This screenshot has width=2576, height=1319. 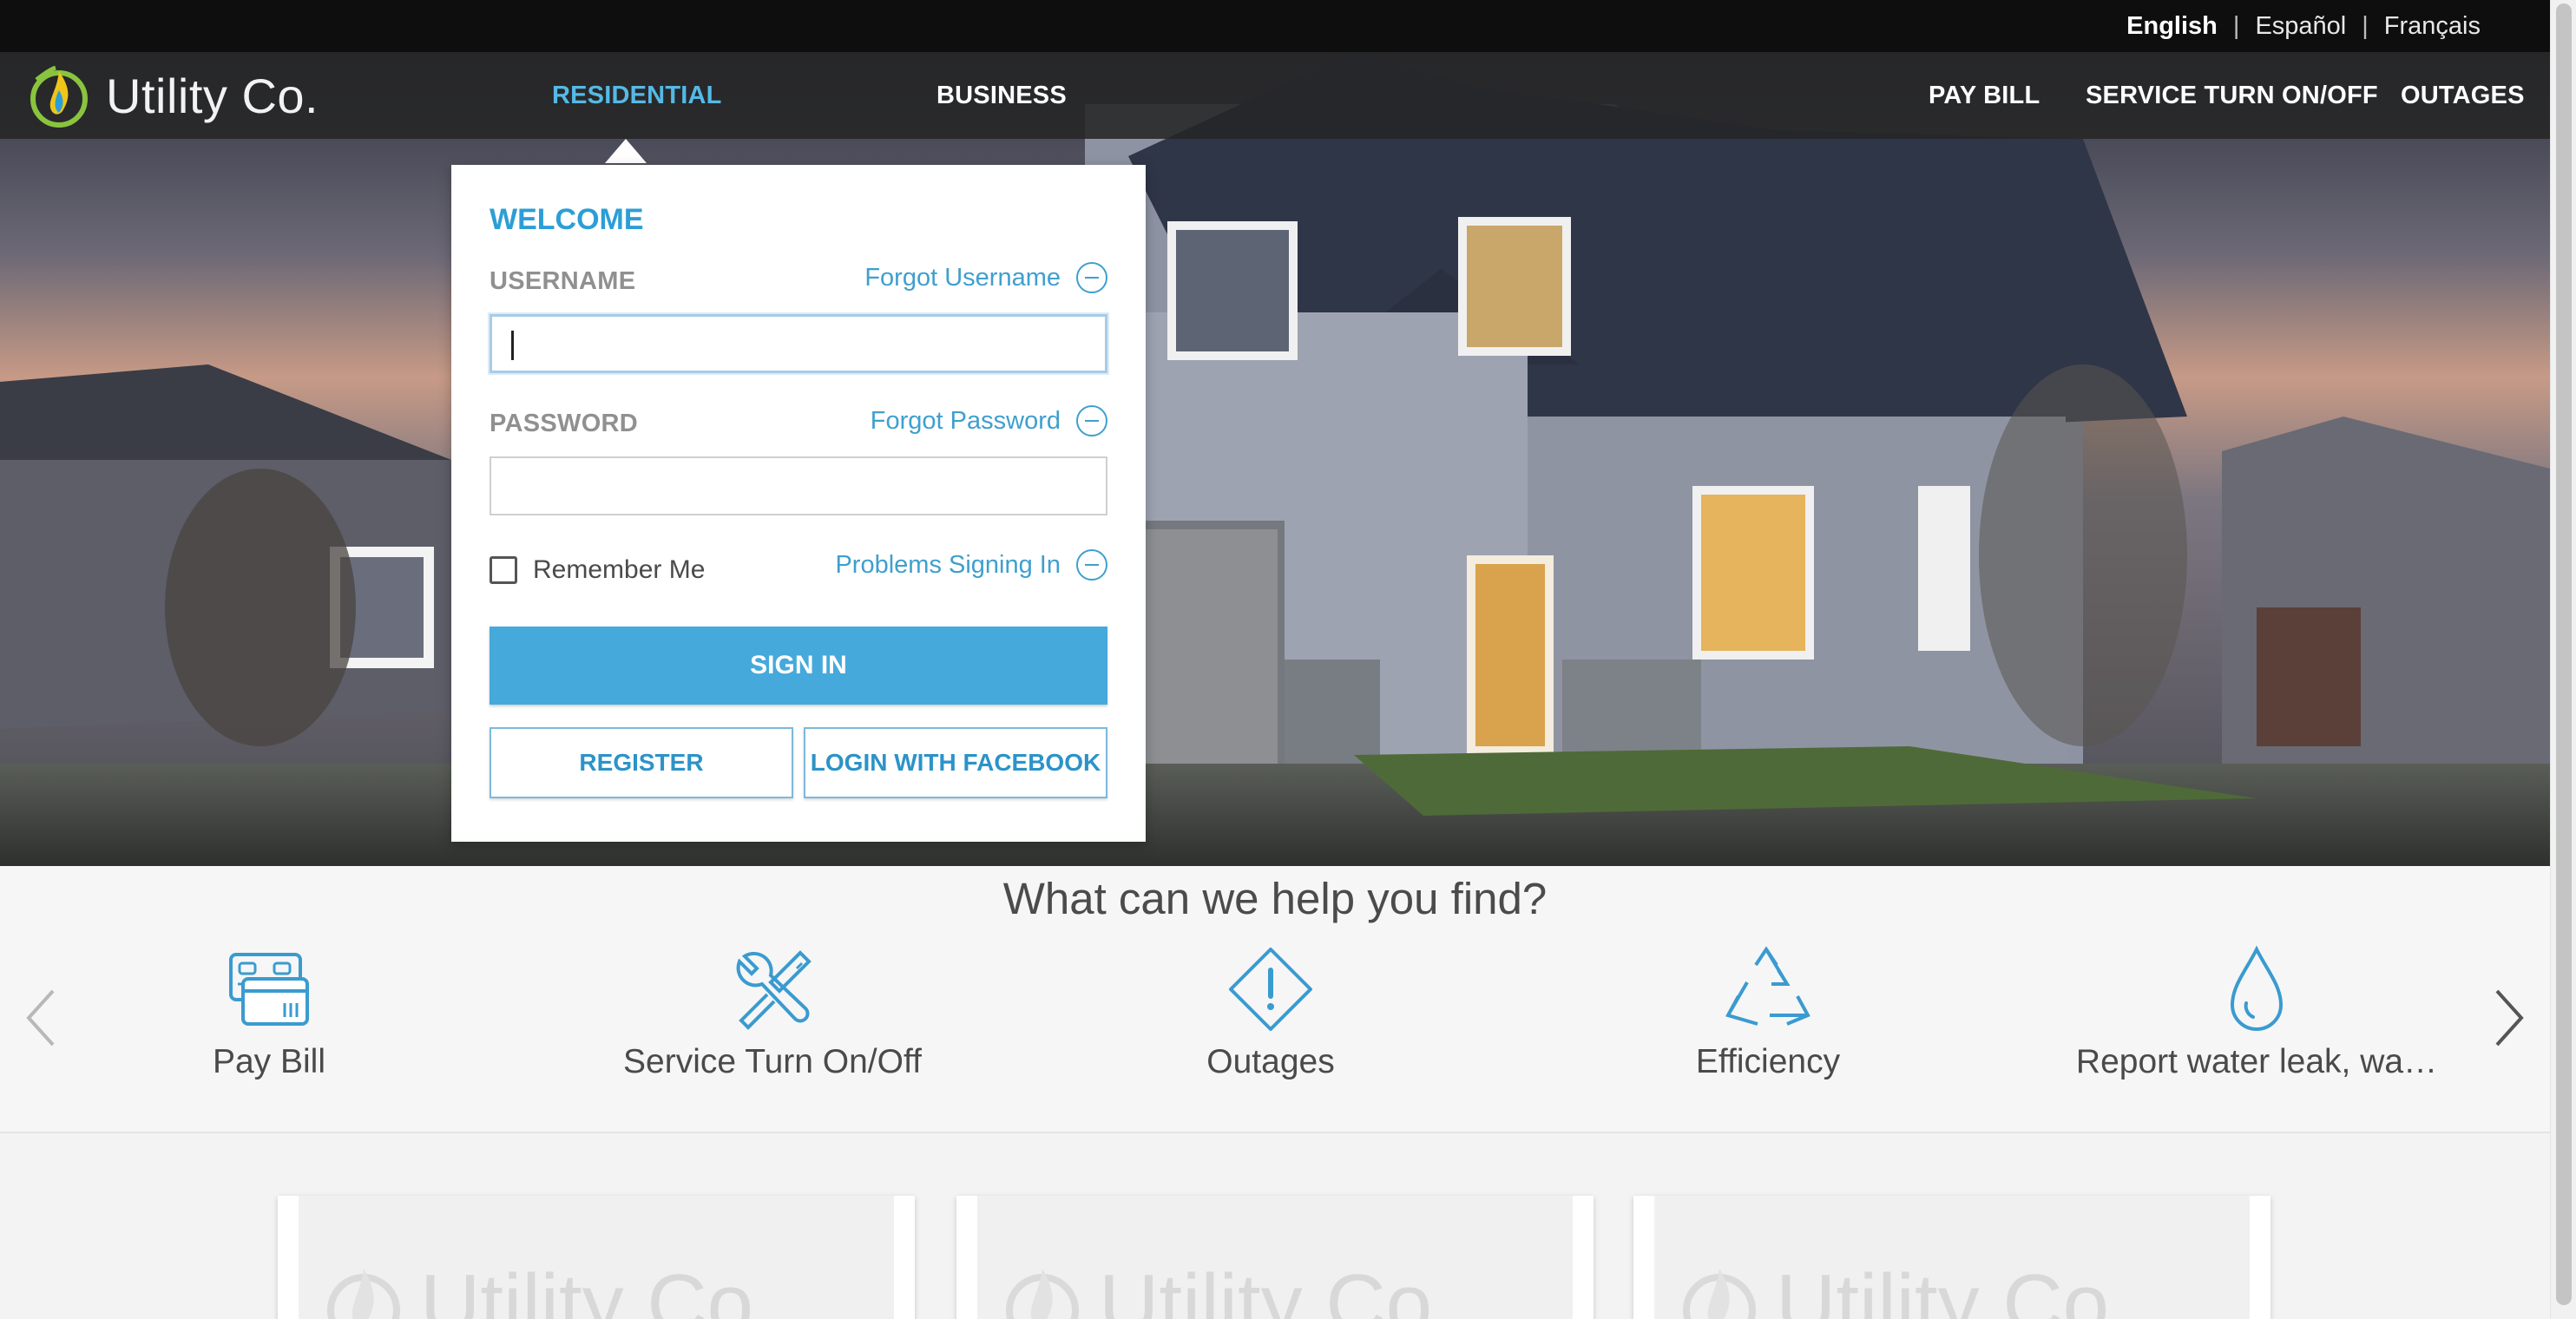 What do you see at coordinates (2172, 26) in the screenshot?
I see `language-english: English` at bounding box center [2172, 26].